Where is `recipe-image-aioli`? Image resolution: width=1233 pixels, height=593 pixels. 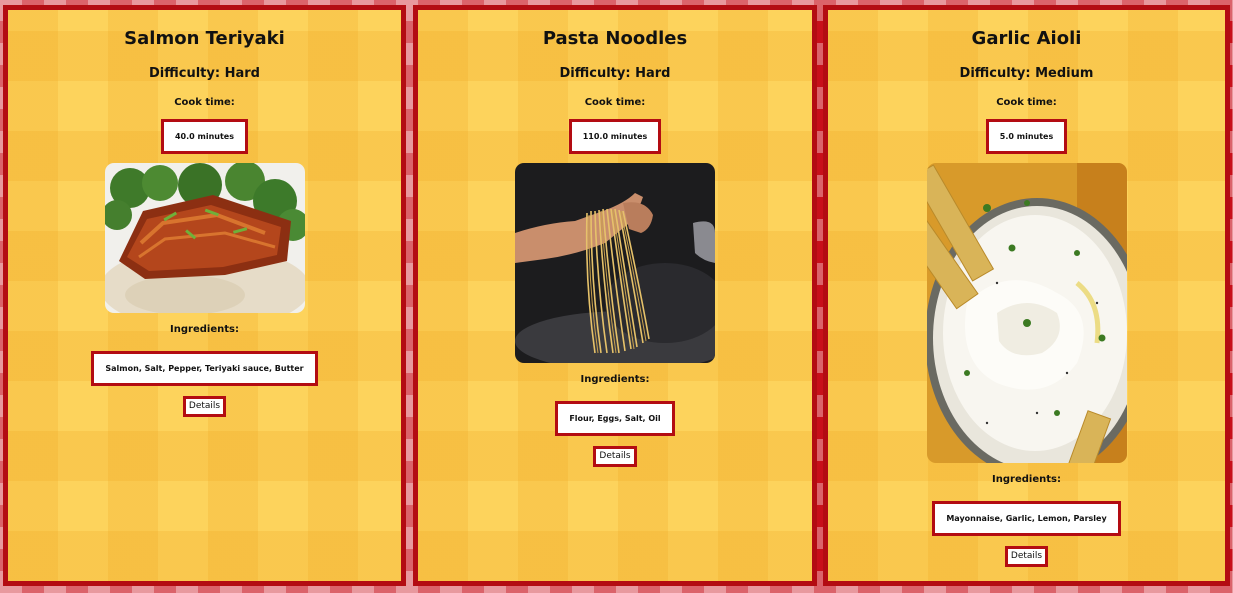
recipe-image-aioli is located at coordinates (1026, 313).